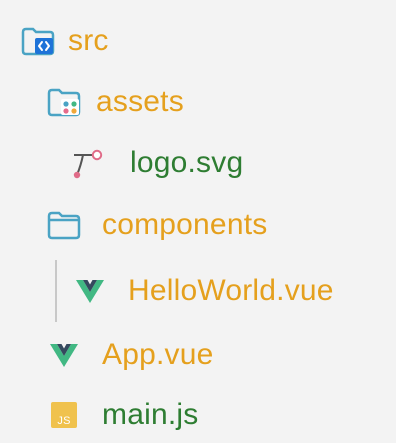 The image size is (396, 443). I want to click on folder-source-icon, so click(38, 41).